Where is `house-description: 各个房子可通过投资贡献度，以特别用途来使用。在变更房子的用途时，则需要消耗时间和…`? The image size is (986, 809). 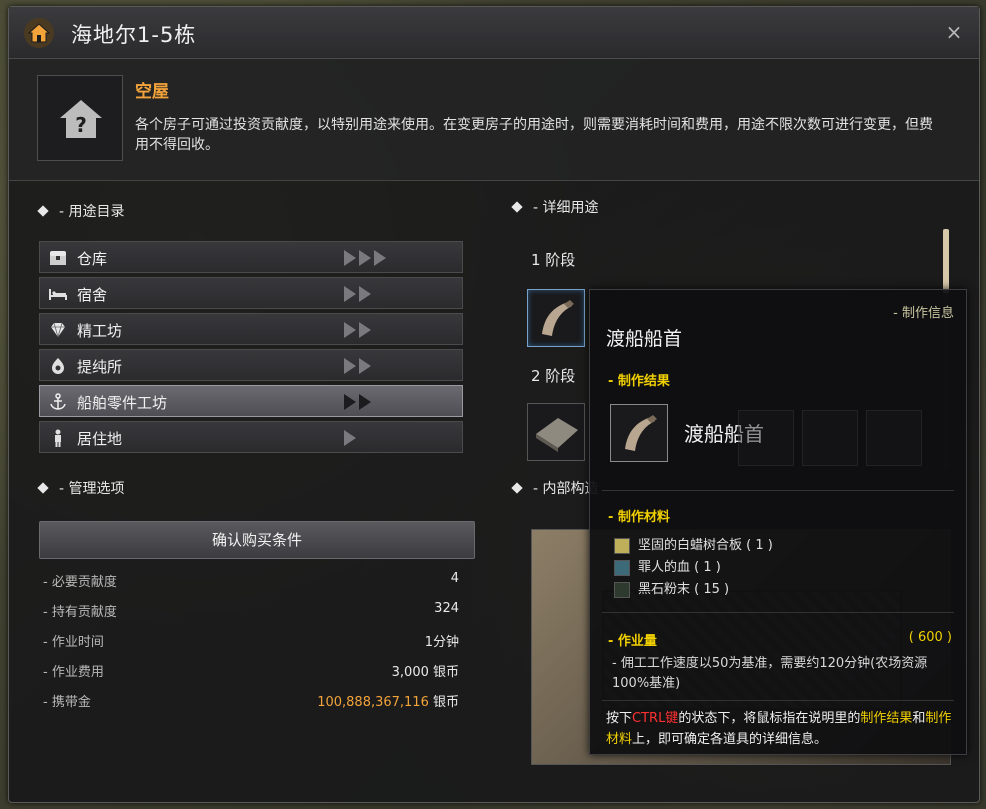 house-description: 各个房子可通过投资贡献度，以特别用途来使用。在变更房子的用途时，则需要消耗时间和… is located at coordinates (534, 135).